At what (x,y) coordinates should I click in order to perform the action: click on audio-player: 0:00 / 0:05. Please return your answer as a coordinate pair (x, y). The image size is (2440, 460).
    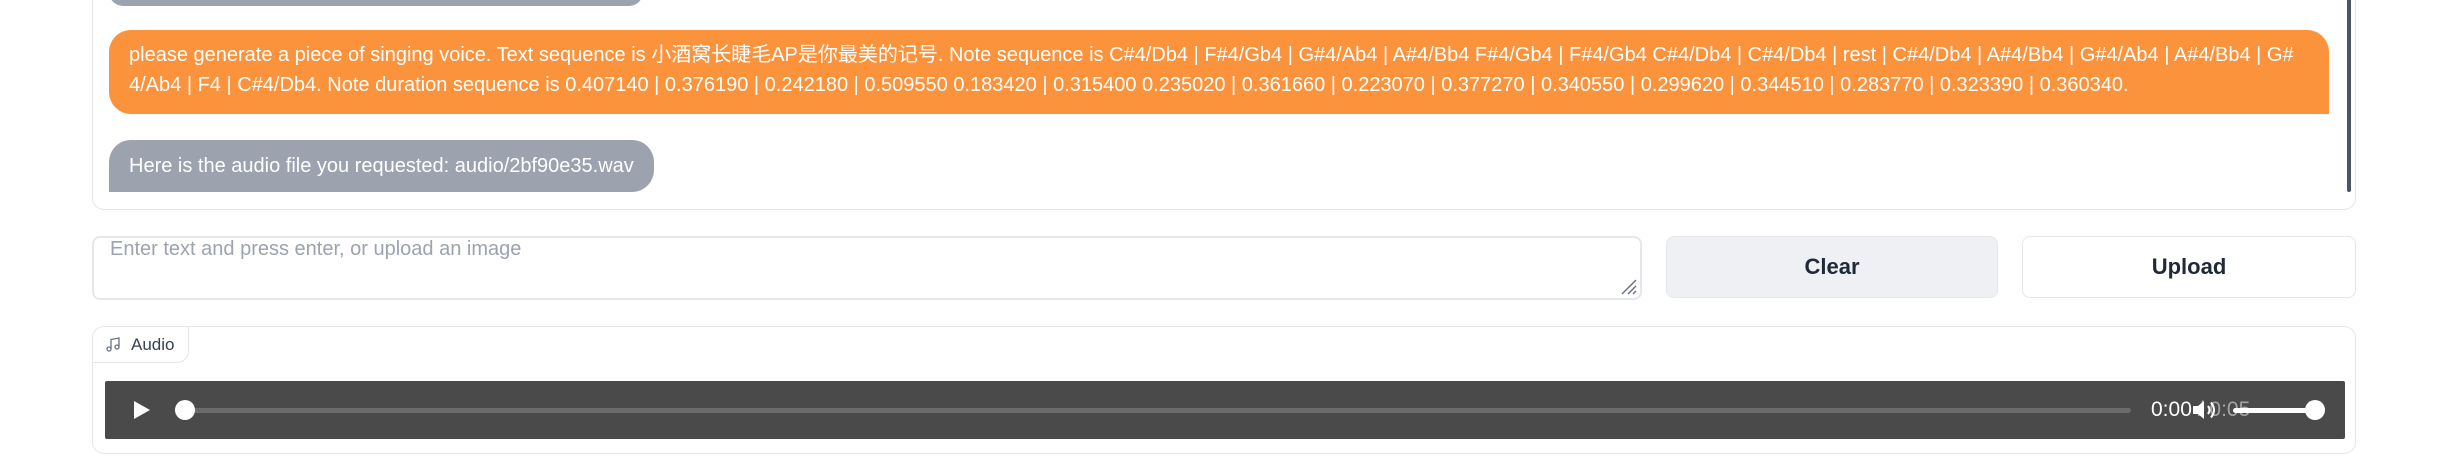
    Looking at the image, I should click on (1225, 410).